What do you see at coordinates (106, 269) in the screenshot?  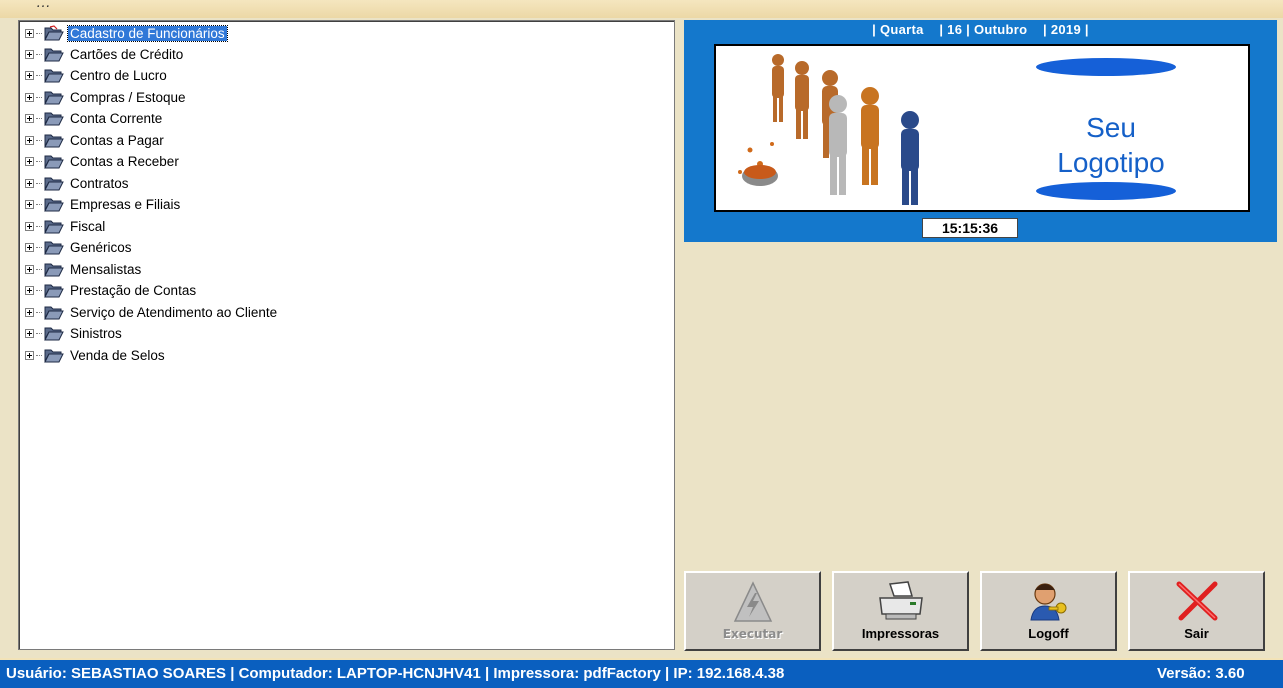 I see `tree-item-label: Mensalistas` at bounding box center [106, 269].